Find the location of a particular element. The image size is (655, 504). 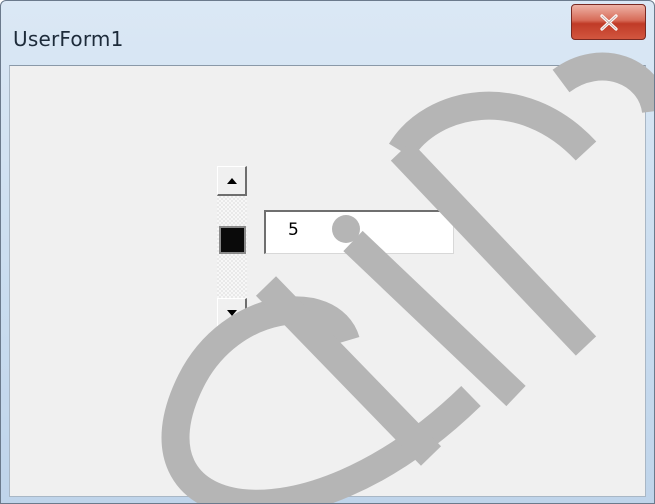

spin-down-button is located at coordinates (232, 313).